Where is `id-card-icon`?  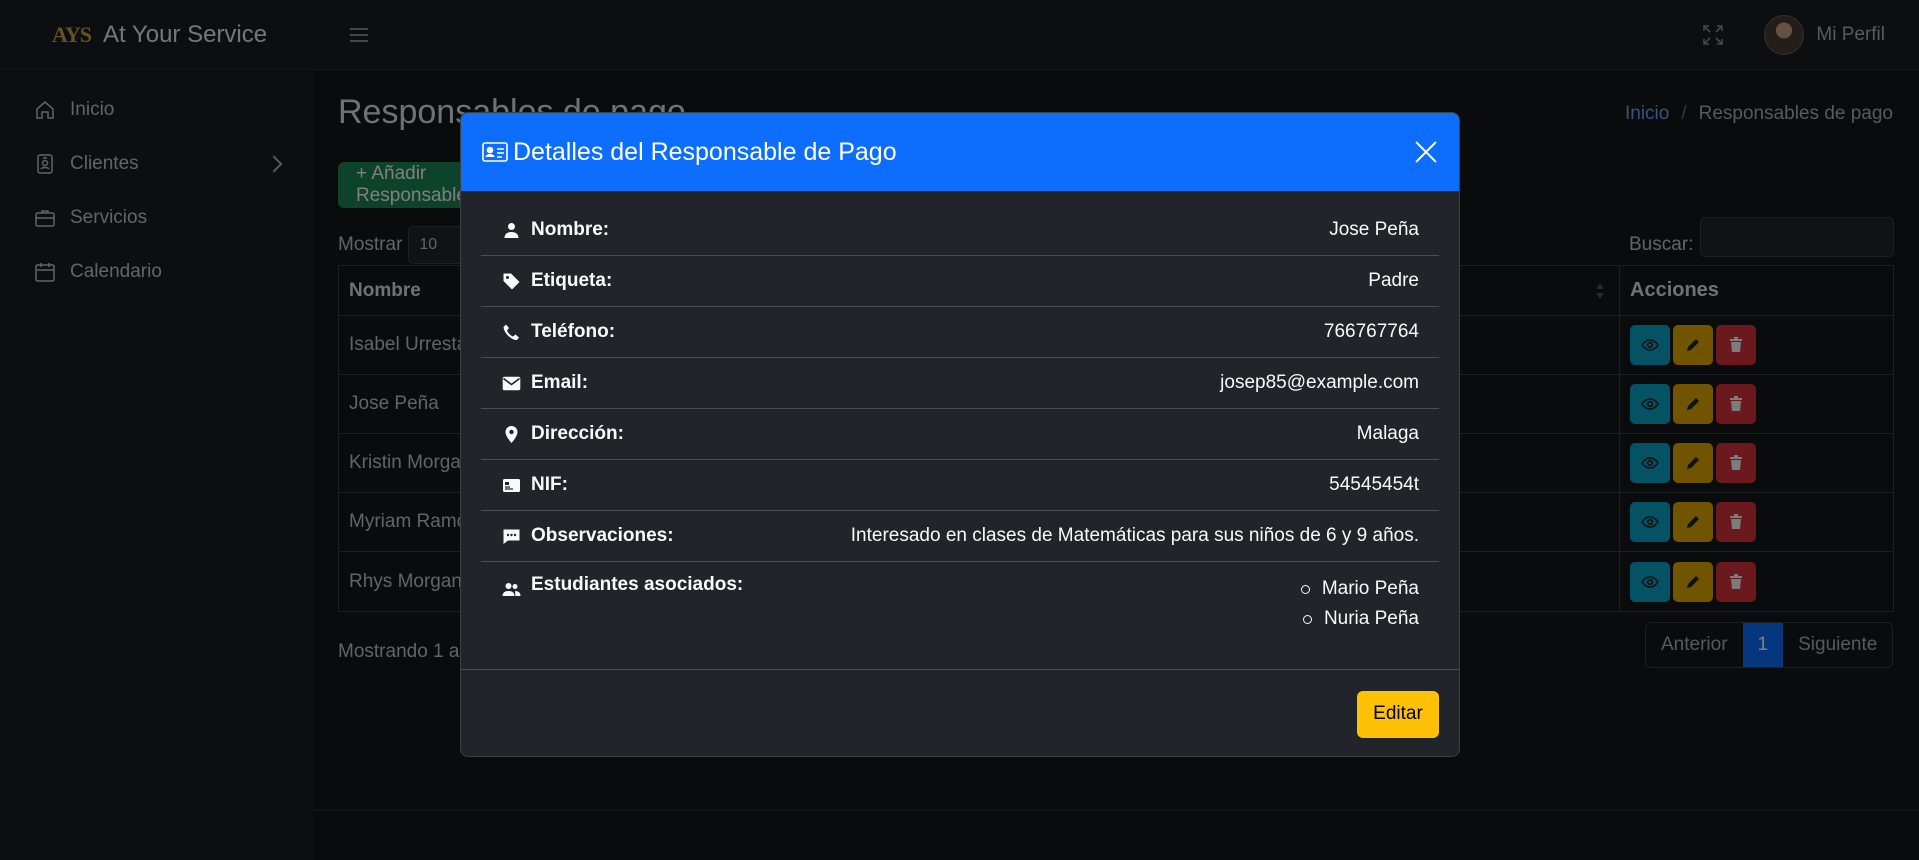 id-card-icon is located at coordinates (495, 152).